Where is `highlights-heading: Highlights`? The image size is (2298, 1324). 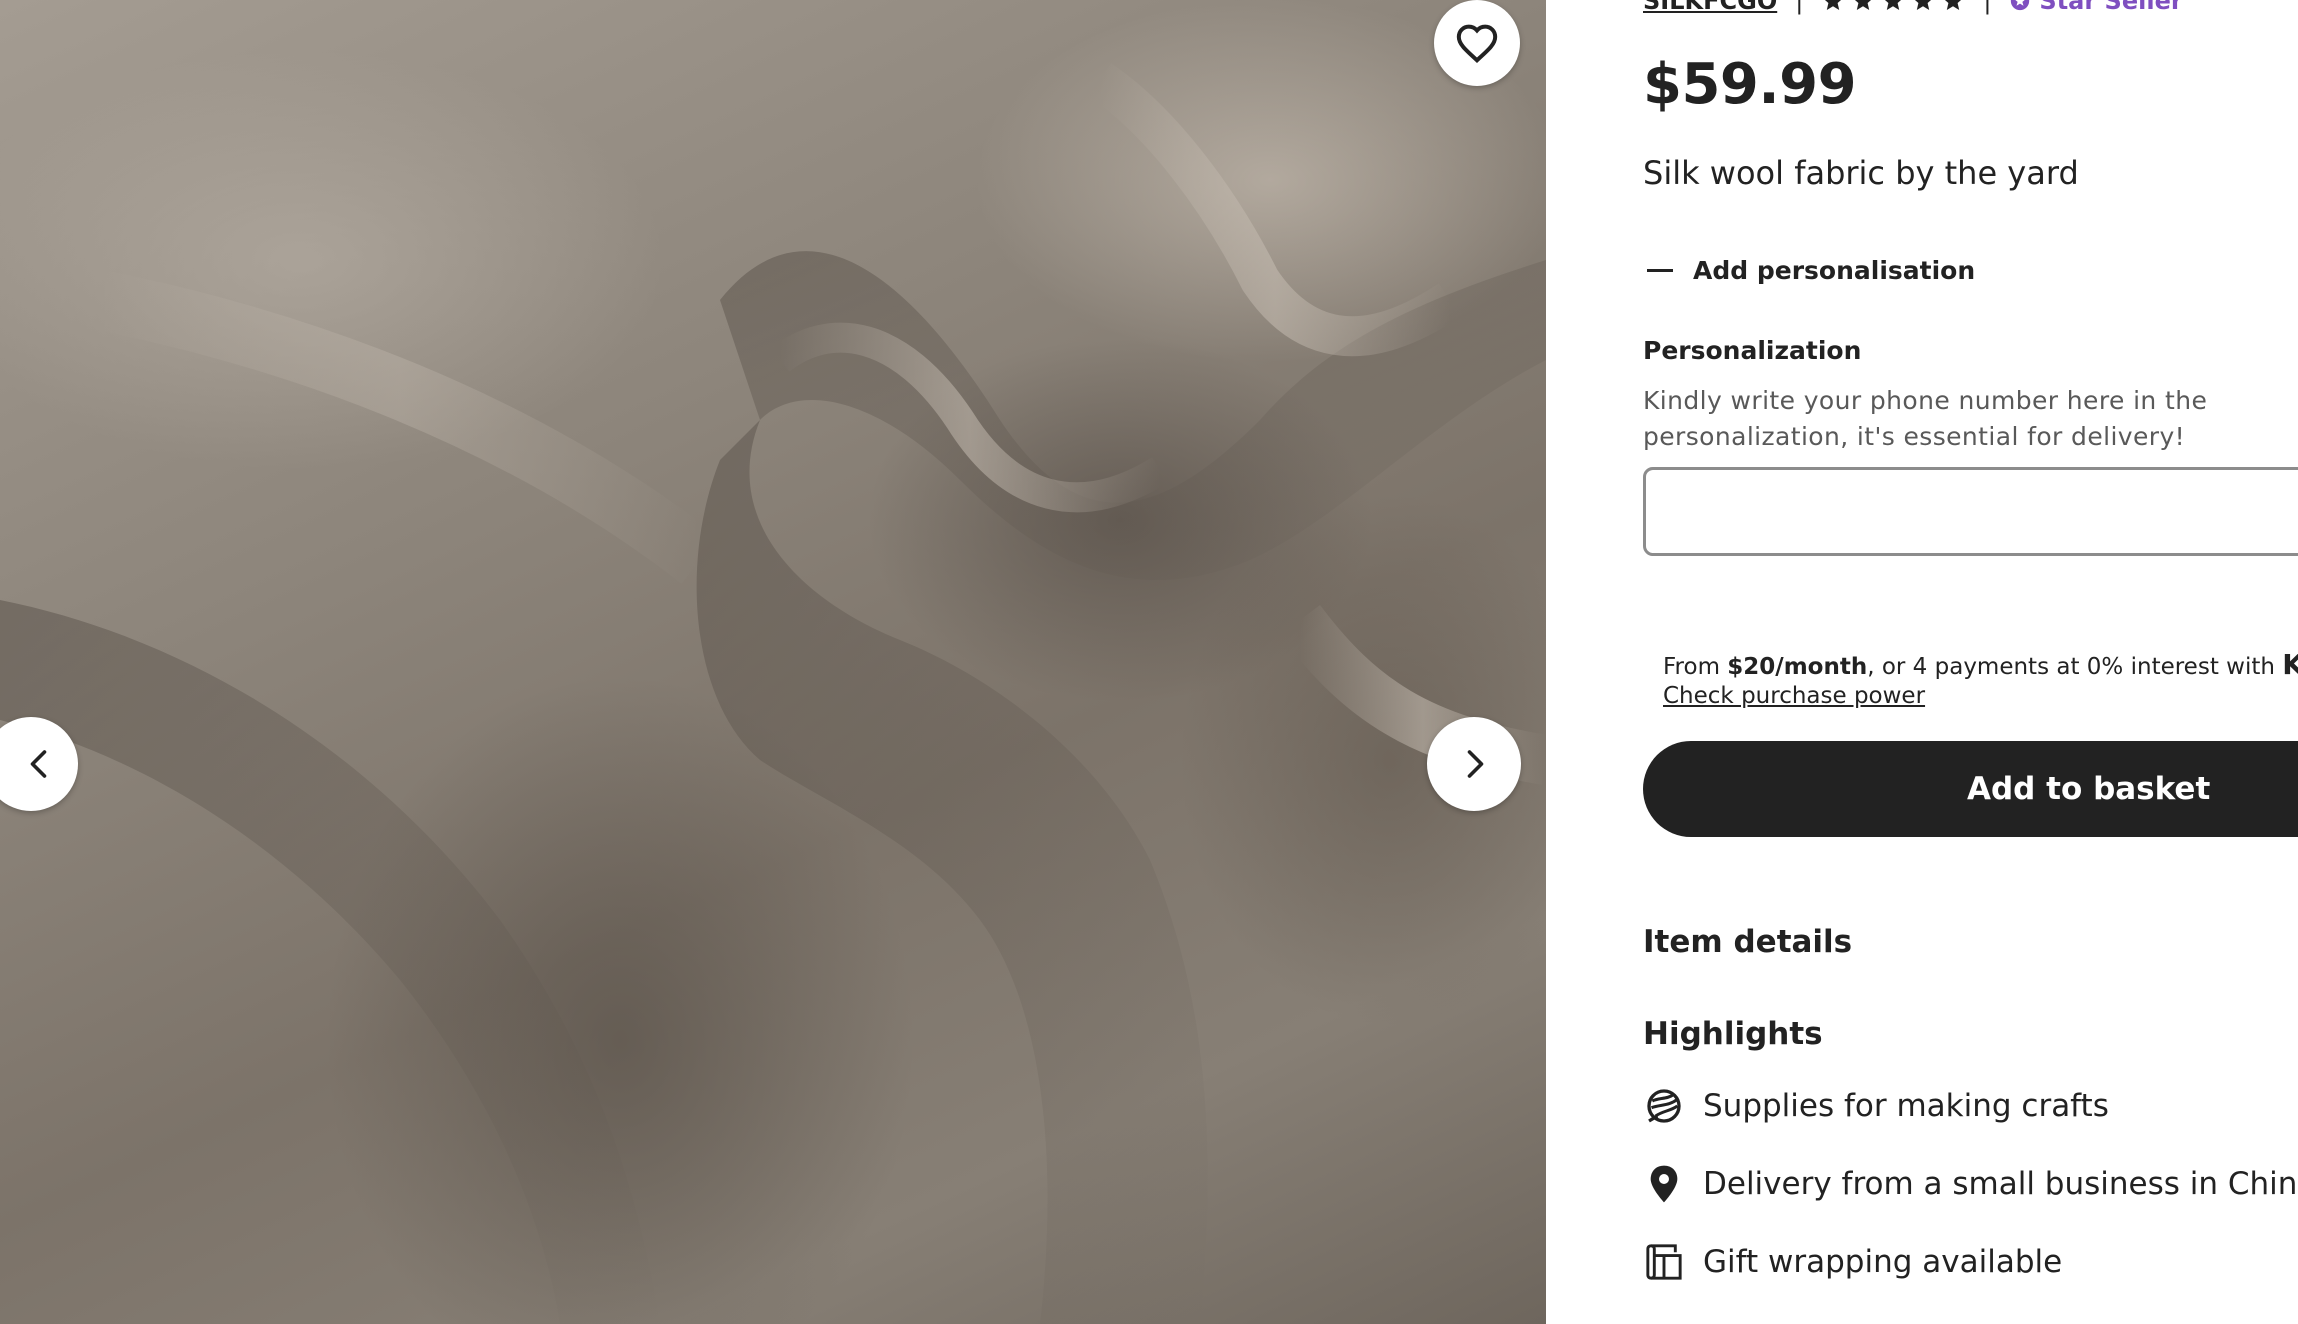 highlights-heading: Highlights is located at coordinates (1733, 1034).